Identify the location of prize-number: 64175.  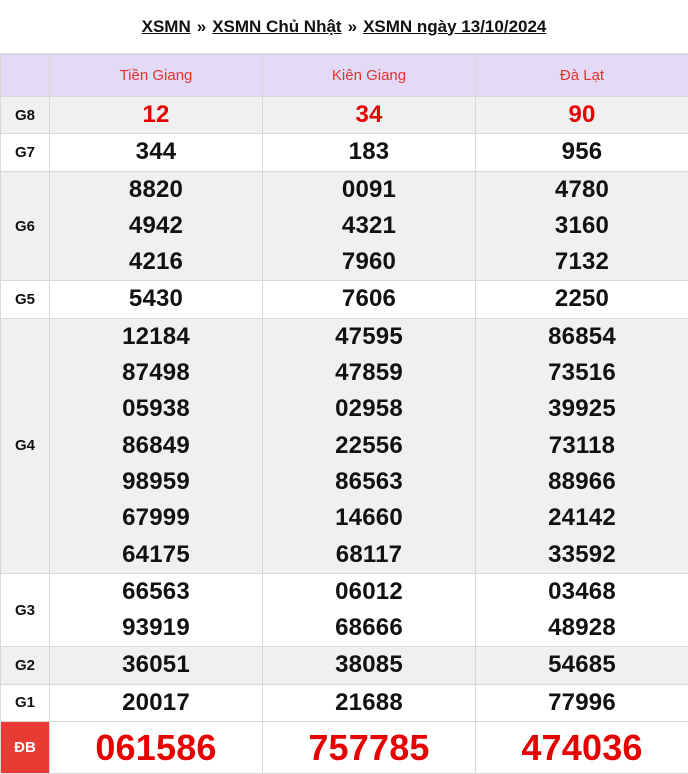
(156, 554).